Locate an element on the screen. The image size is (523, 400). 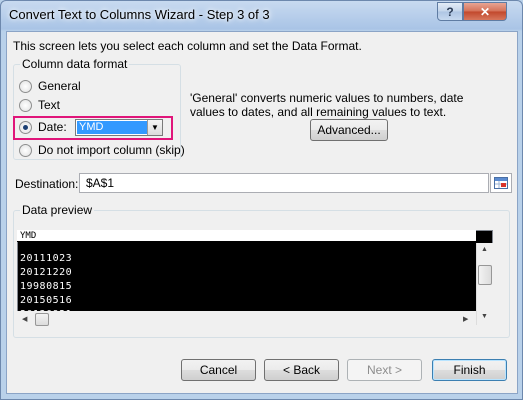
close-icon: ✕ is located at coordinates (485, 11).